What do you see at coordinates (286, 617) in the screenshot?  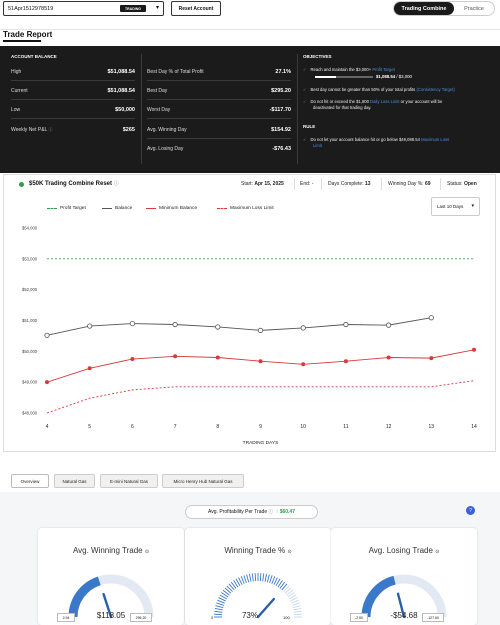 I see `gauge-max: 100` at bounding box center [286, 617].